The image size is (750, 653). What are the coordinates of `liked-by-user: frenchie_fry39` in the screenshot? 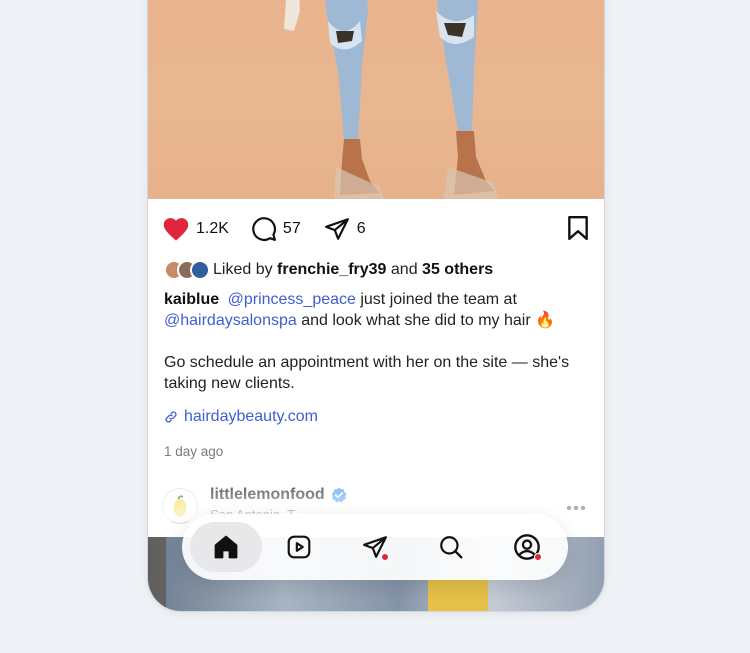 It's located at (331, 270).